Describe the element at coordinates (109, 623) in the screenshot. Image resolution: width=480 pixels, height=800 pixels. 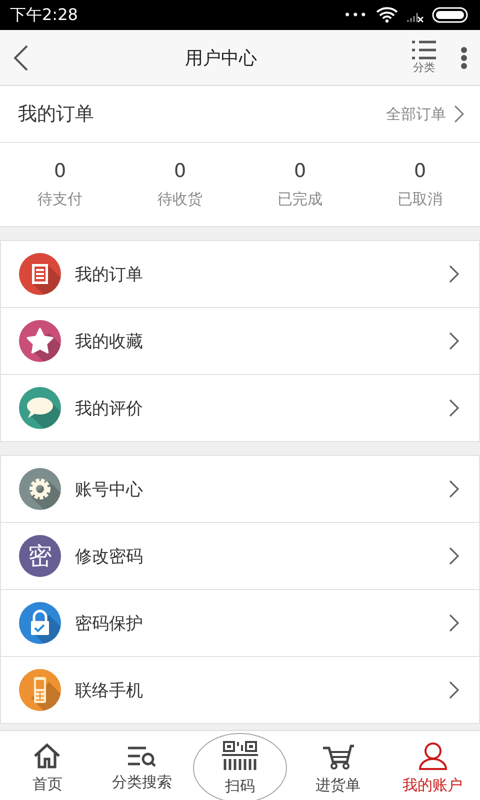
I see `menu-label: 密码保护` at that location.